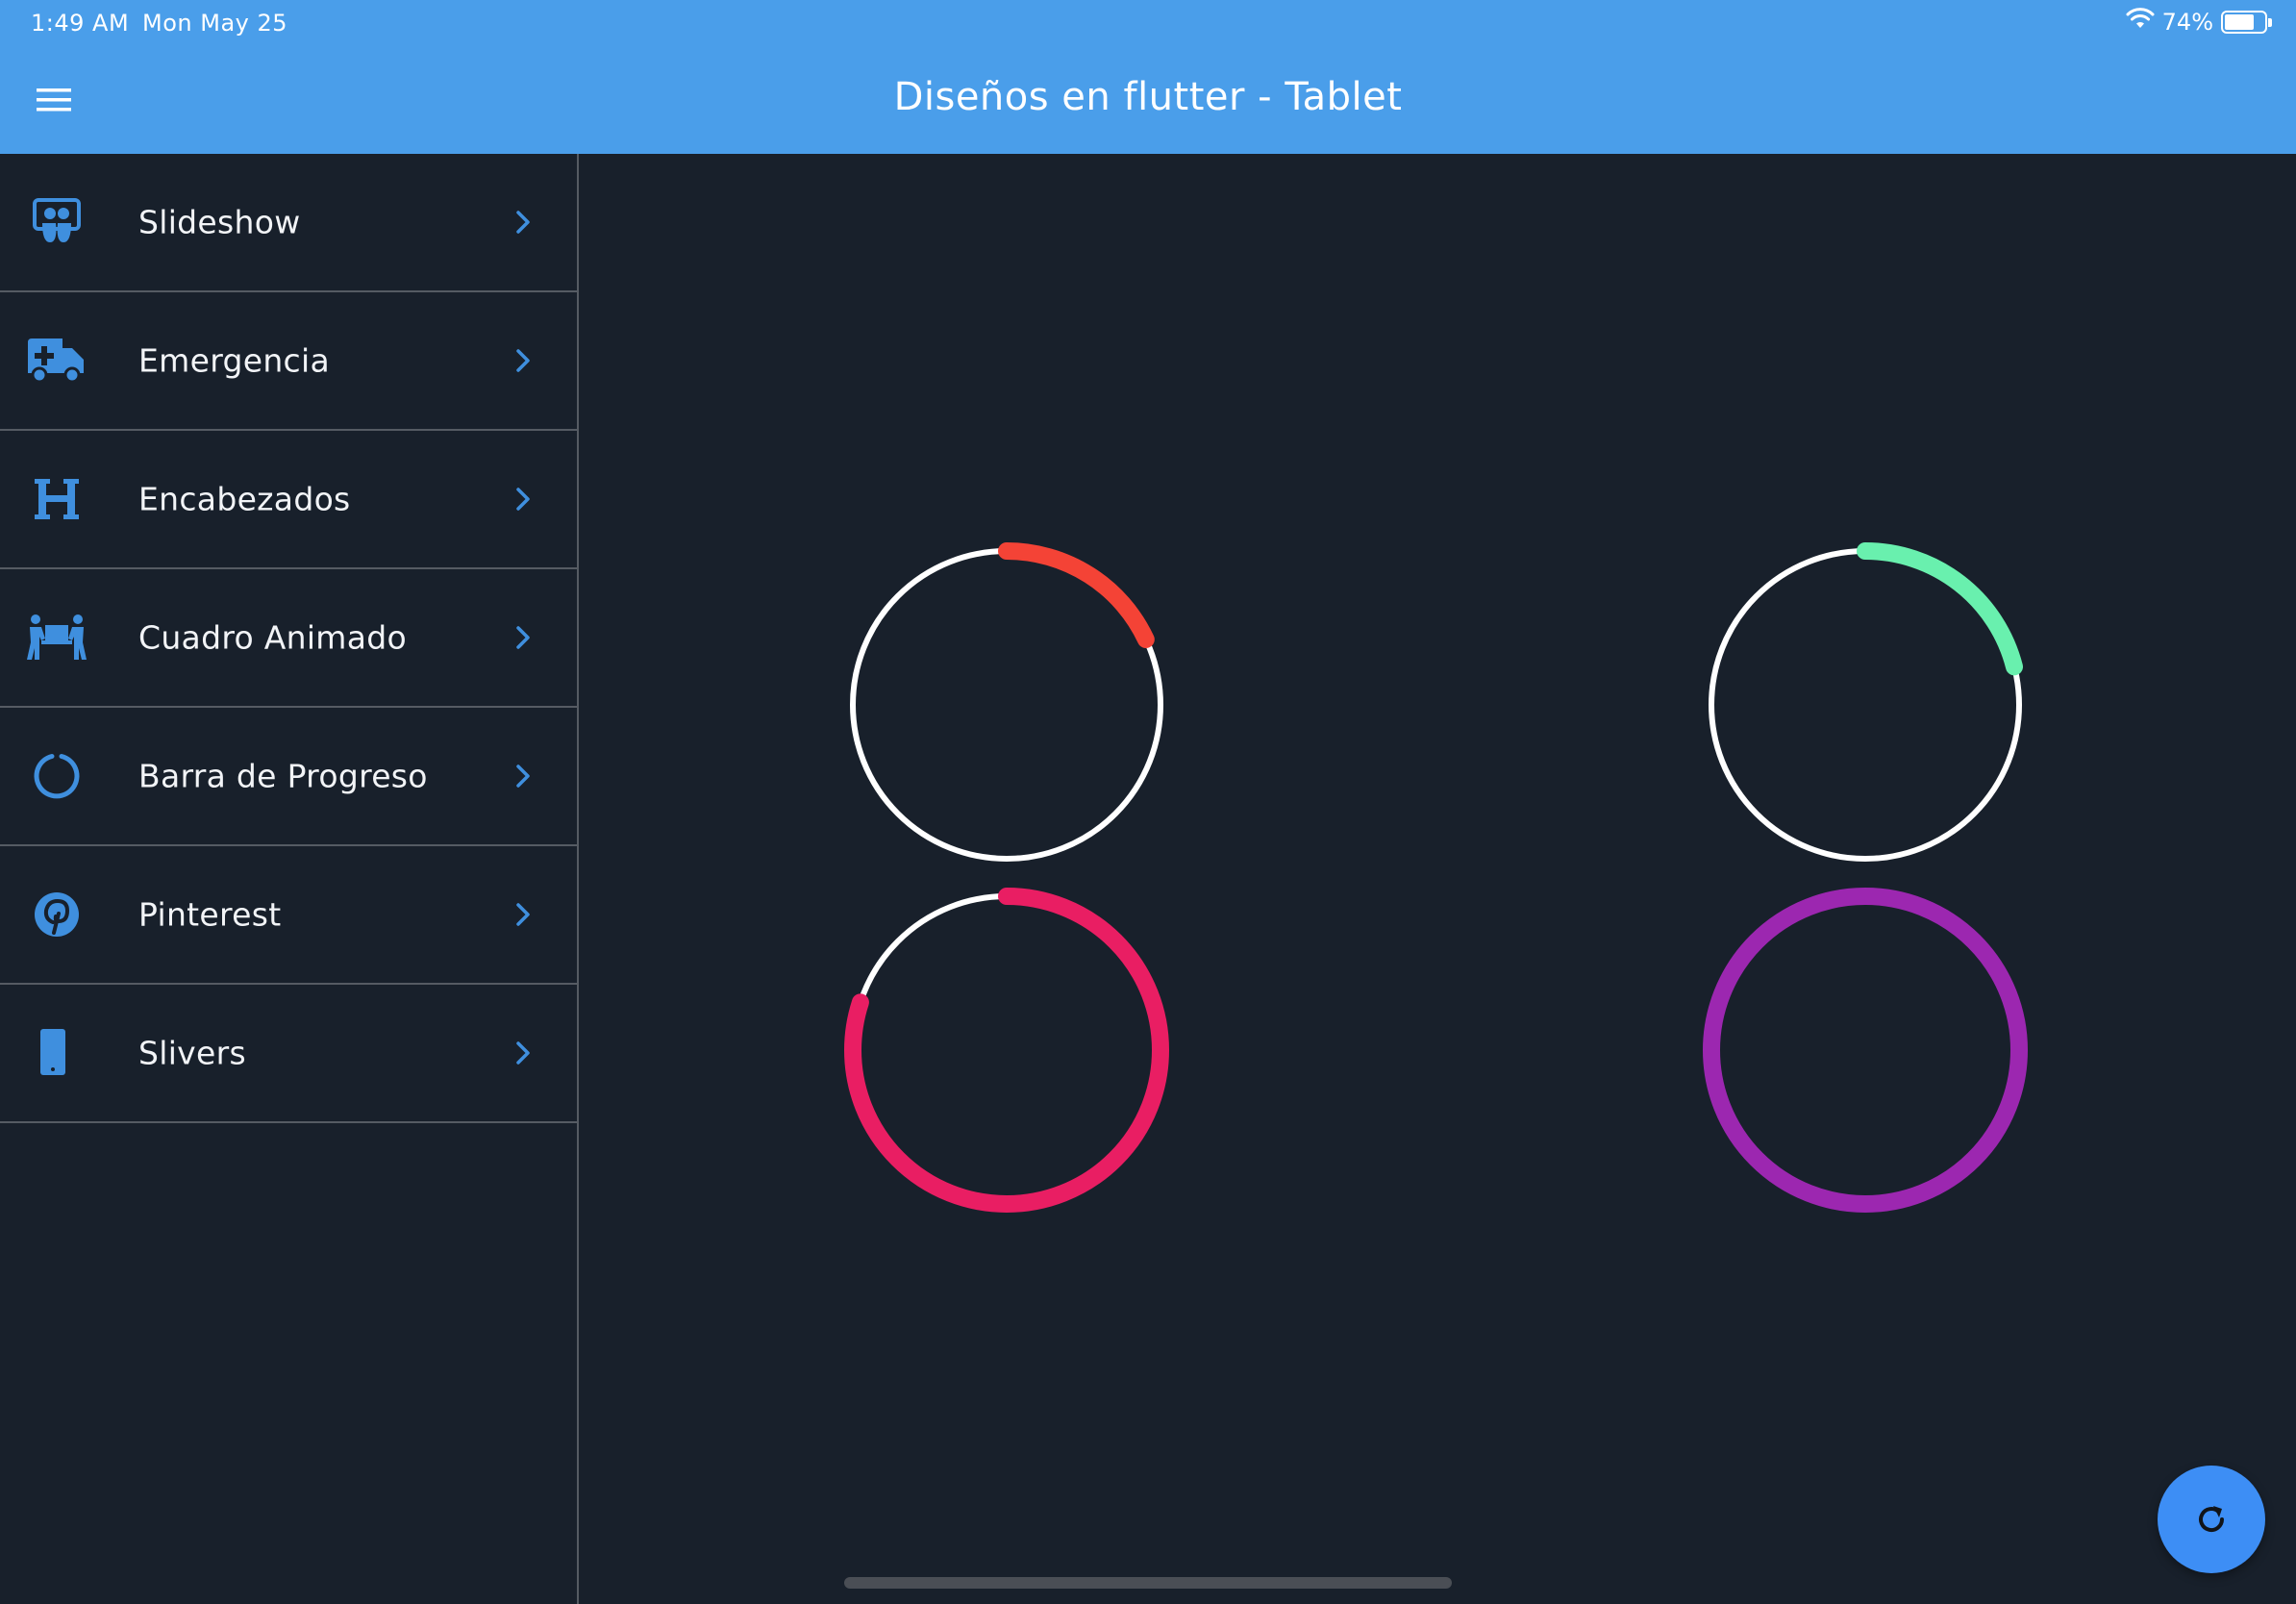  I want to click on progress-ring-green, so click(1865, 704).